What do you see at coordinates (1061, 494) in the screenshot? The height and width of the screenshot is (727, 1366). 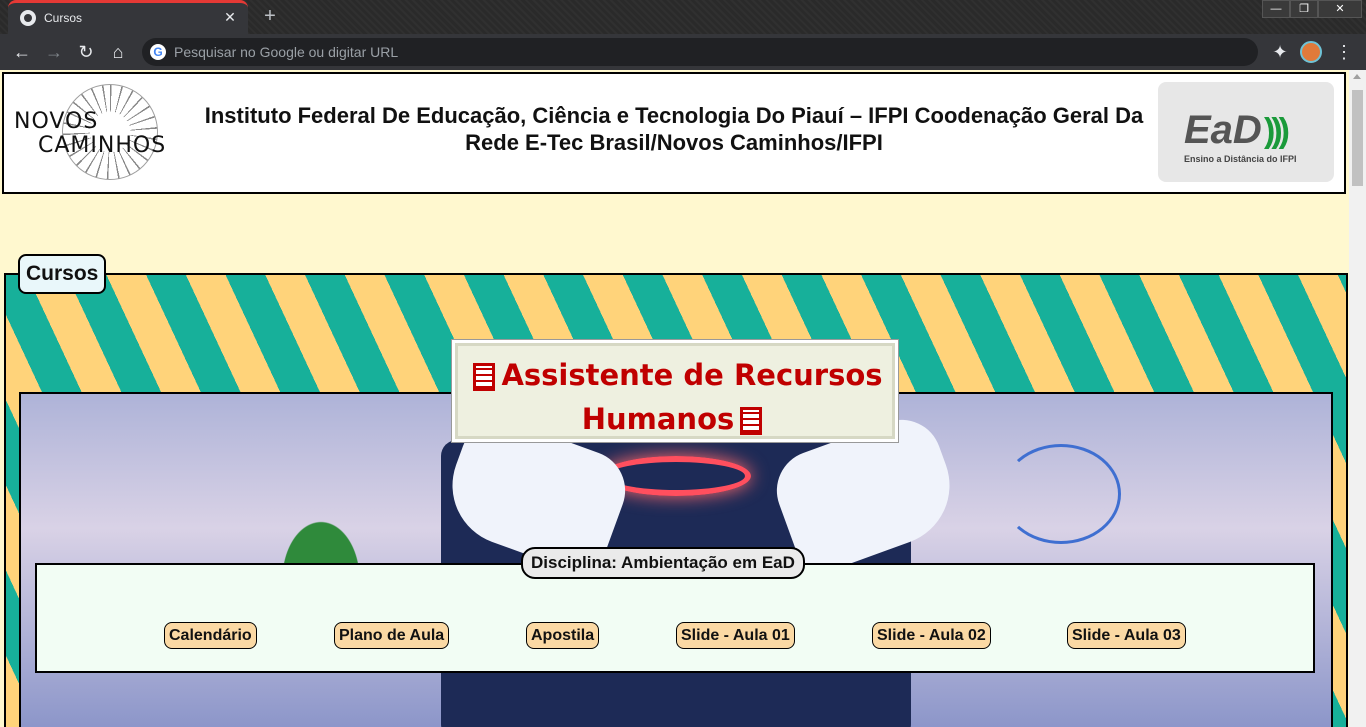 I see `cable-illustration` at bounding box center [1061, 494].